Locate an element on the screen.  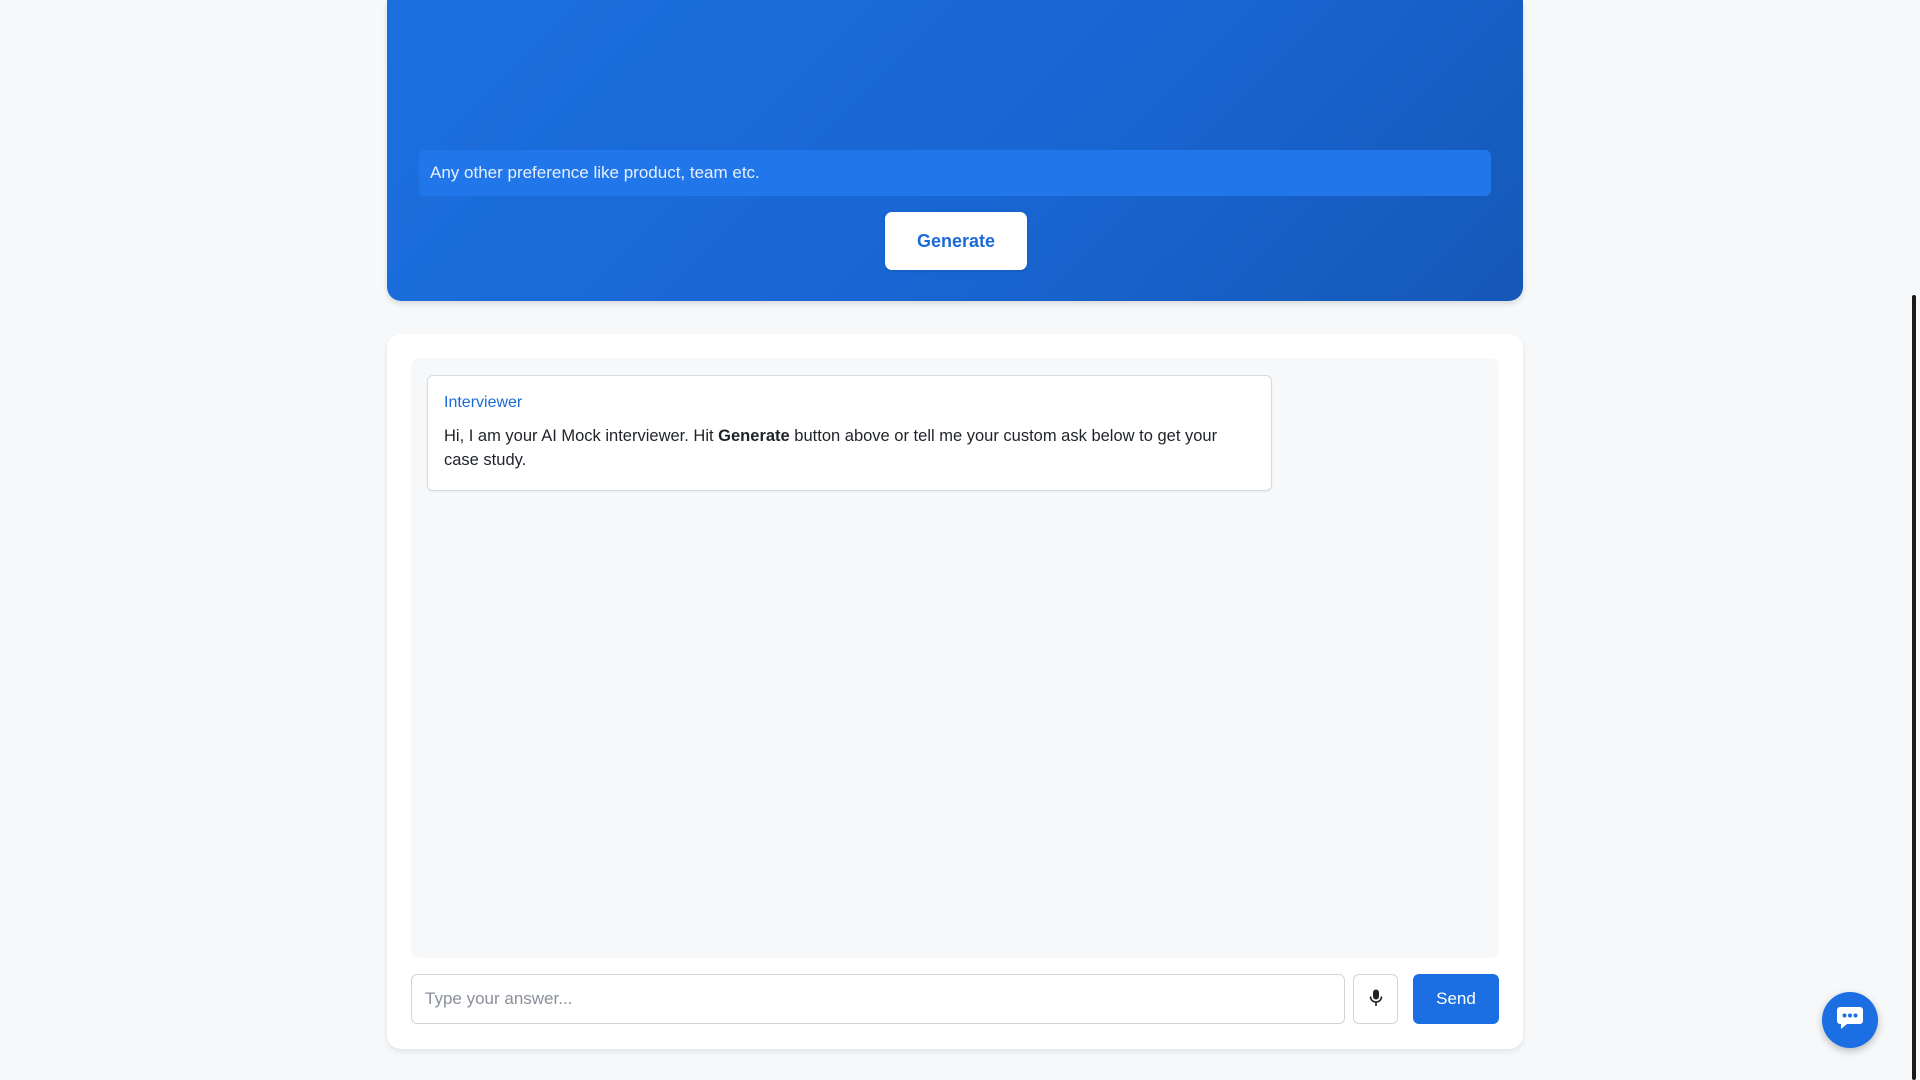
chat-launcher-button is located at coordinates (1850, 1020).